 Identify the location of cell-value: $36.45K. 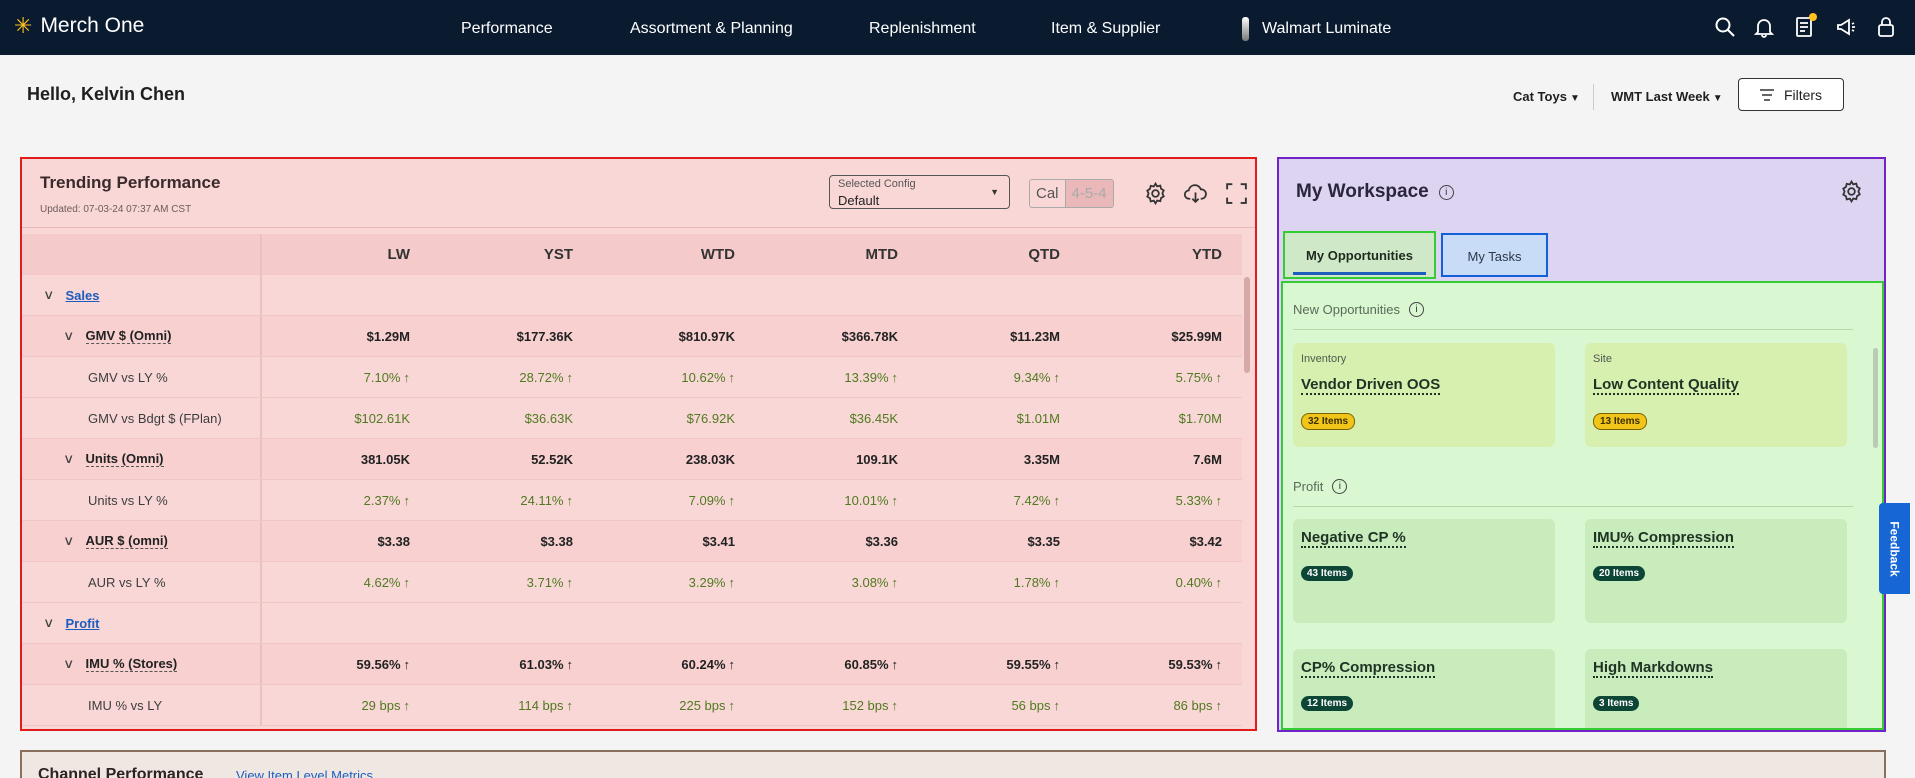
(873, 418).